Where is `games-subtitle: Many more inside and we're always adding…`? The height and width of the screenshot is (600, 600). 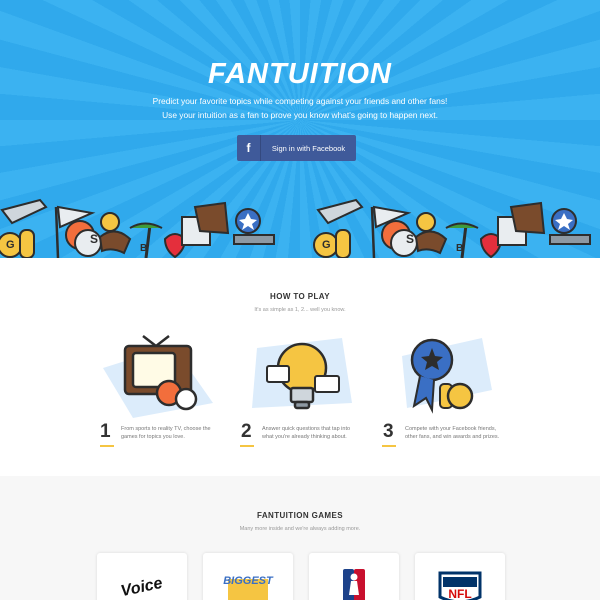 games-subtitle: Many more inside and we're always adding… is located at coordinates (300, 529).